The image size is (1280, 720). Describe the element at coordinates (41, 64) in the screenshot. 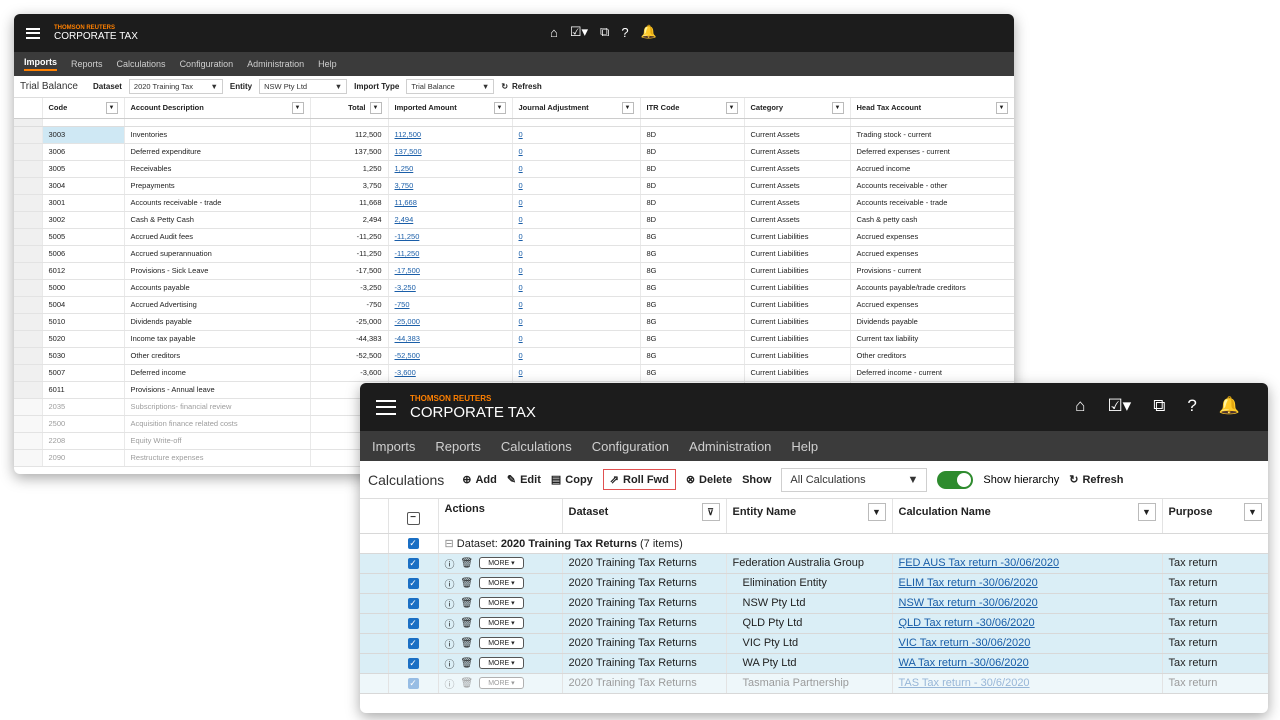

I see `nav-imports: Imports` at that location.